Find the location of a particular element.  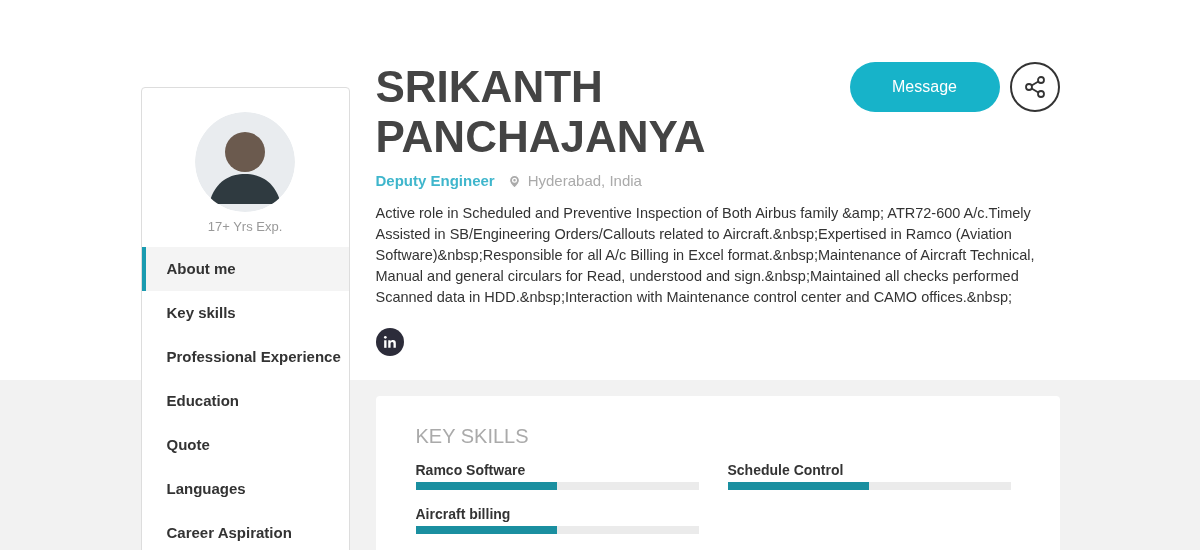

location-text: Hyderabad, India is located at coordinates (584, 181).